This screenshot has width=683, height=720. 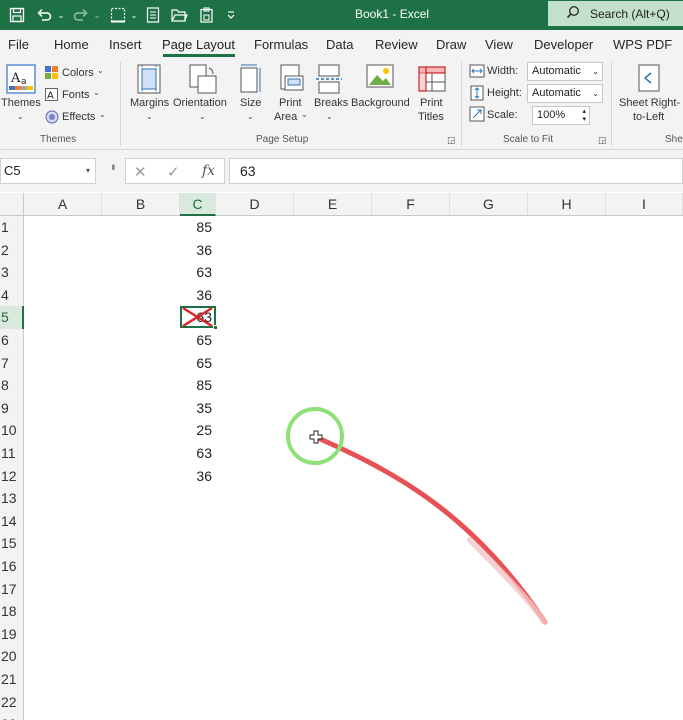 I want to click on row-header-9: 9, so click(x=12, y=408).